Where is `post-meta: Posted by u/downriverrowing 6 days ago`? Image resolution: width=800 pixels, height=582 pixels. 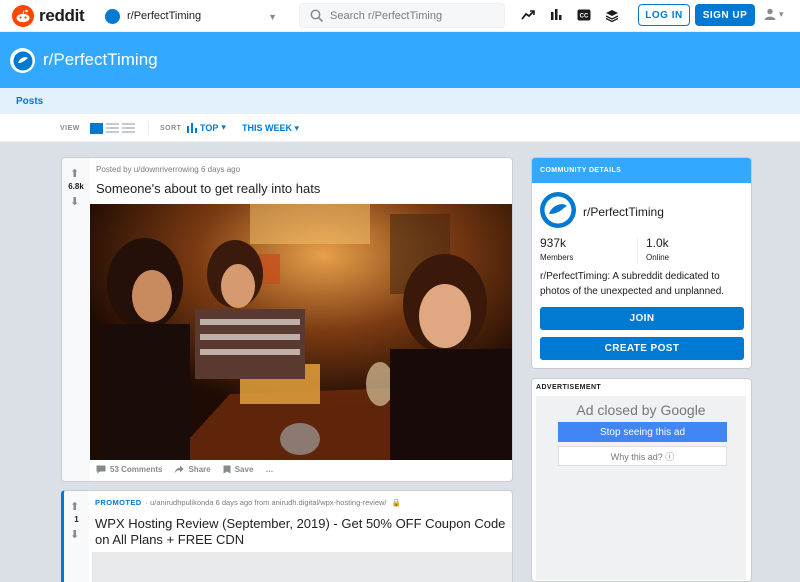
post-meta: Posted by u/downriverrowing 6 days ago is located at coordinates (168, 169).